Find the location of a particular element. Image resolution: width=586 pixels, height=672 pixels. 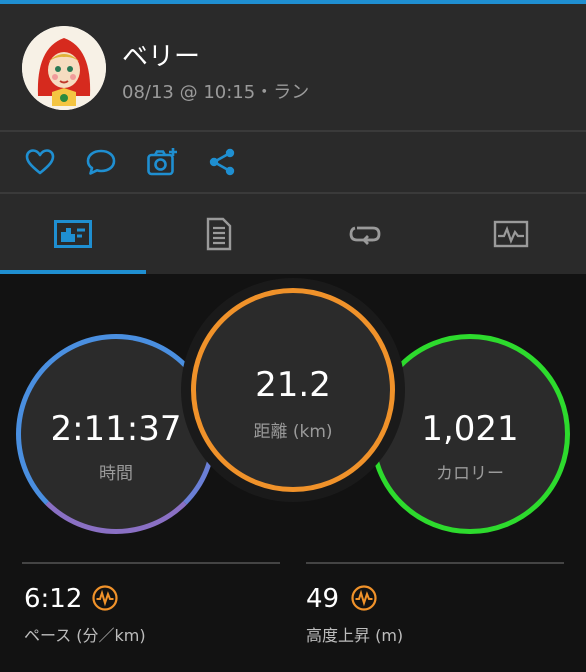

chart-icon is located at coordinates (511, 234).